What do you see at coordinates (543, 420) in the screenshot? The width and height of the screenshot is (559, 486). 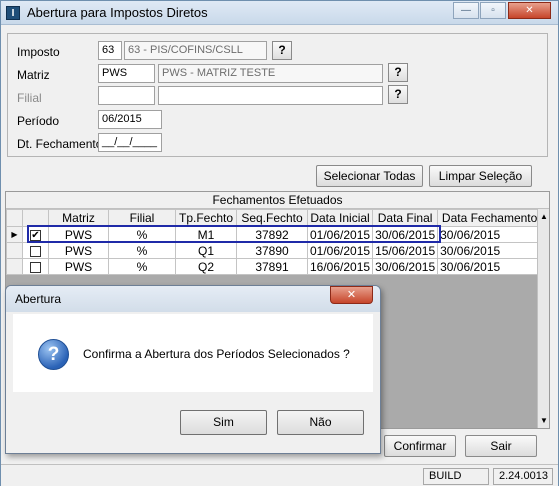 I see `scroll-down-icon: ▼` at bounding box center [543, 420].